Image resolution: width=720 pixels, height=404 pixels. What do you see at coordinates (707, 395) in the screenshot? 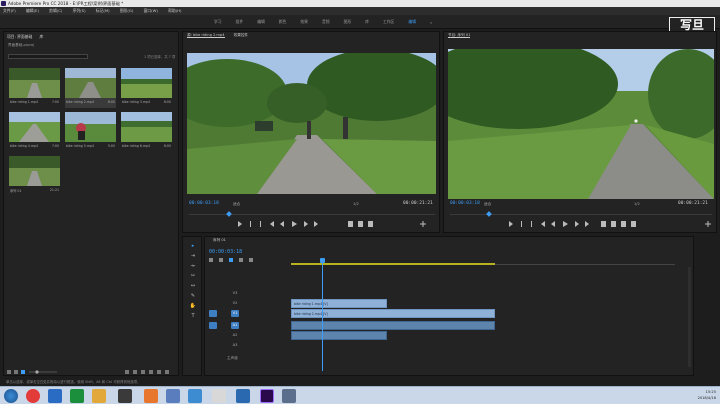
I see `system-tray: 15:25 2018/4/16` at bounding box center [707, 395].